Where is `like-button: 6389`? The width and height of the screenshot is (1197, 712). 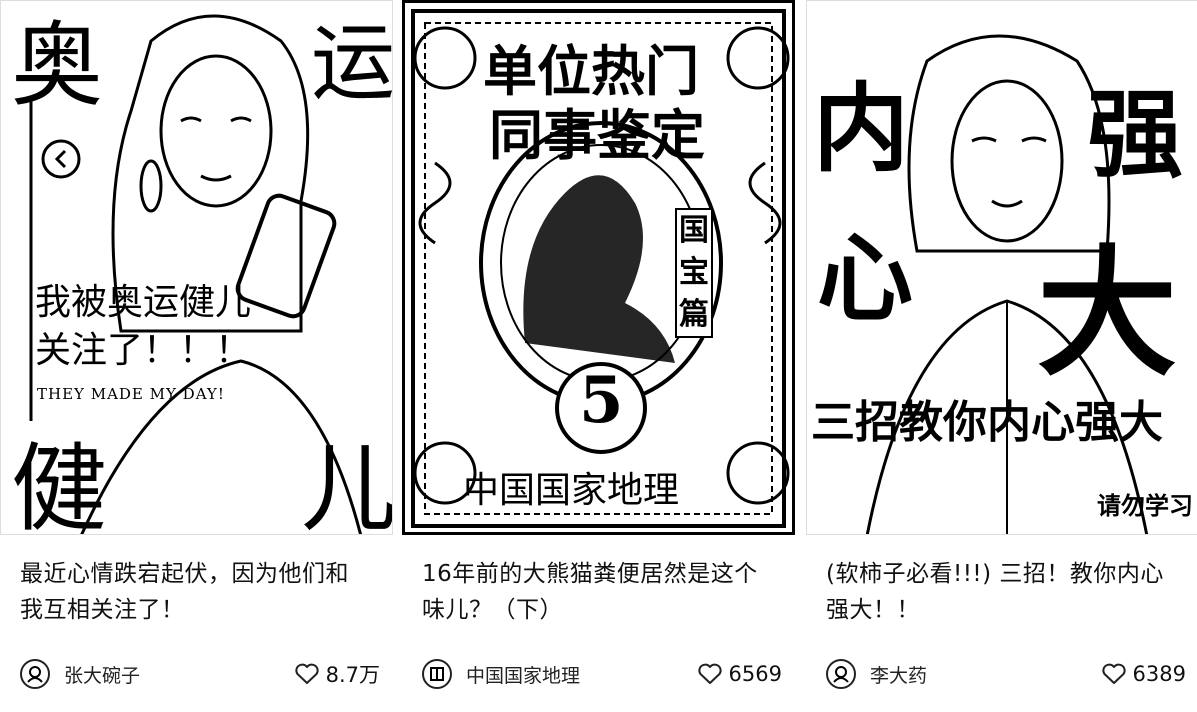
like-button: 6389 is located at coordinates (1143, 674).